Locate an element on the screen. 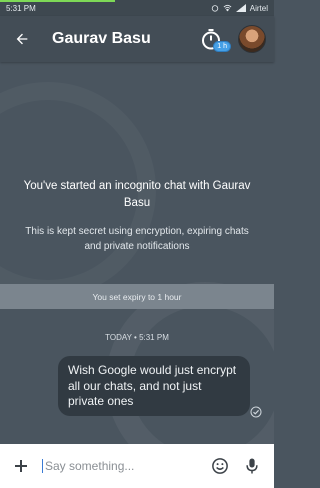 This screenshot has height=488, width=320. timer-badge-label: 1 h is located at coordinates (222, 46).